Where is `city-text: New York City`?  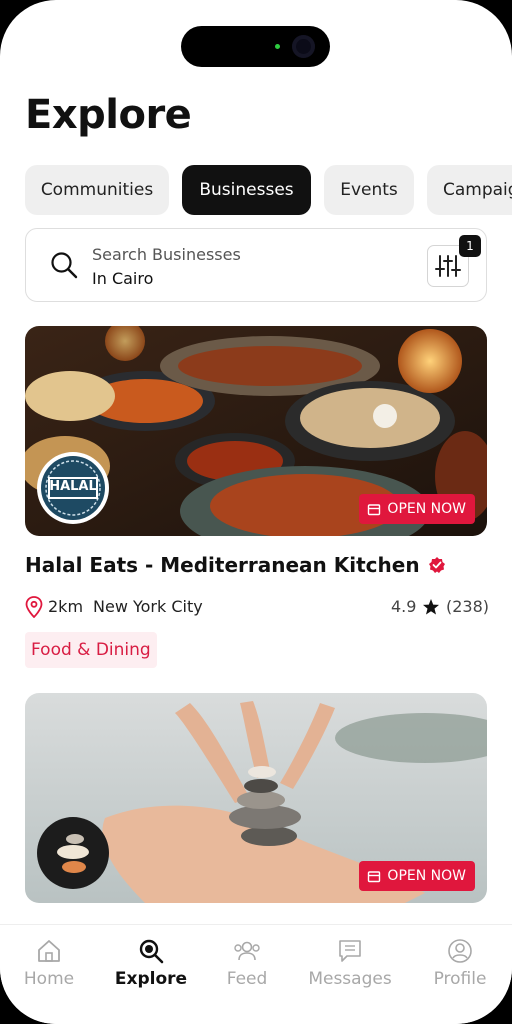 city-text: New York City is located at coordinates (148, 606).